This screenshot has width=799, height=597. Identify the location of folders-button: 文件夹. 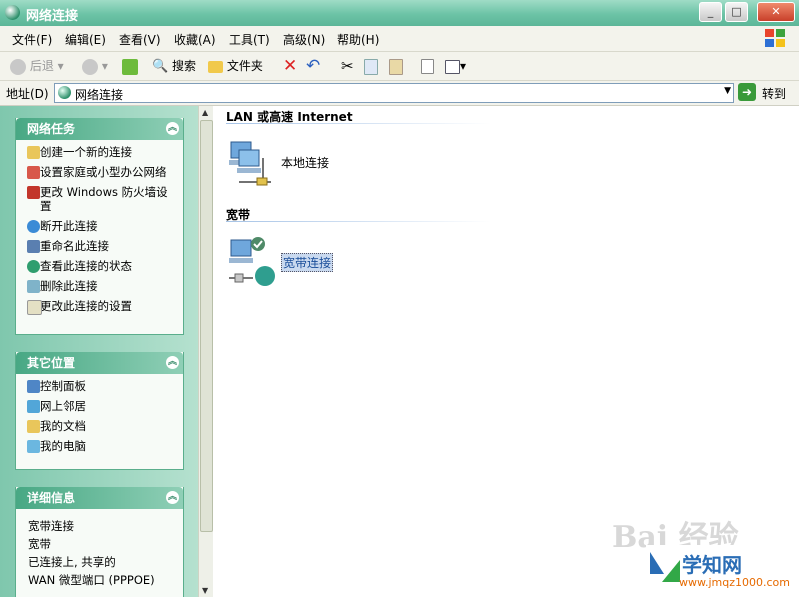
(235, 66).